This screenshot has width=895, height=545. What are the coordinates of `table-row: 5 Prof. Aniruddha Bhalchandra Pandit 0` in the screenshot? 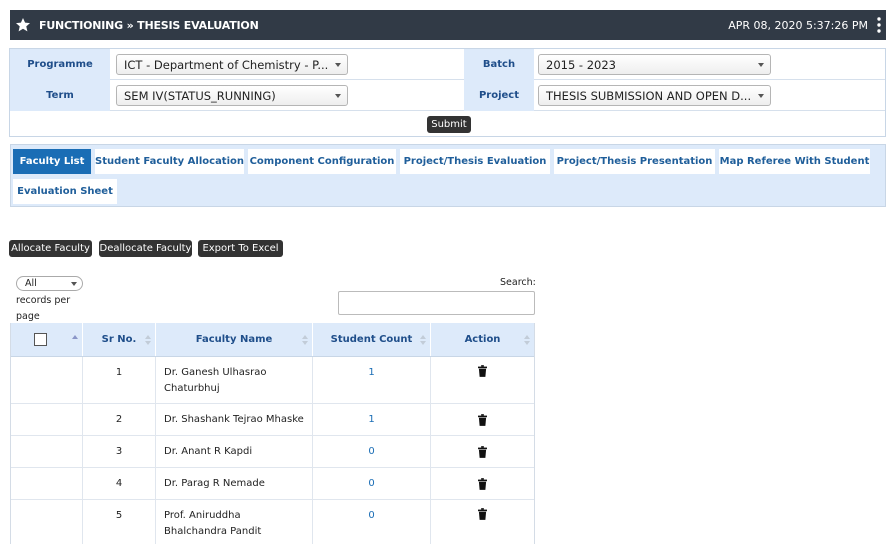 It's located at (272, 522).